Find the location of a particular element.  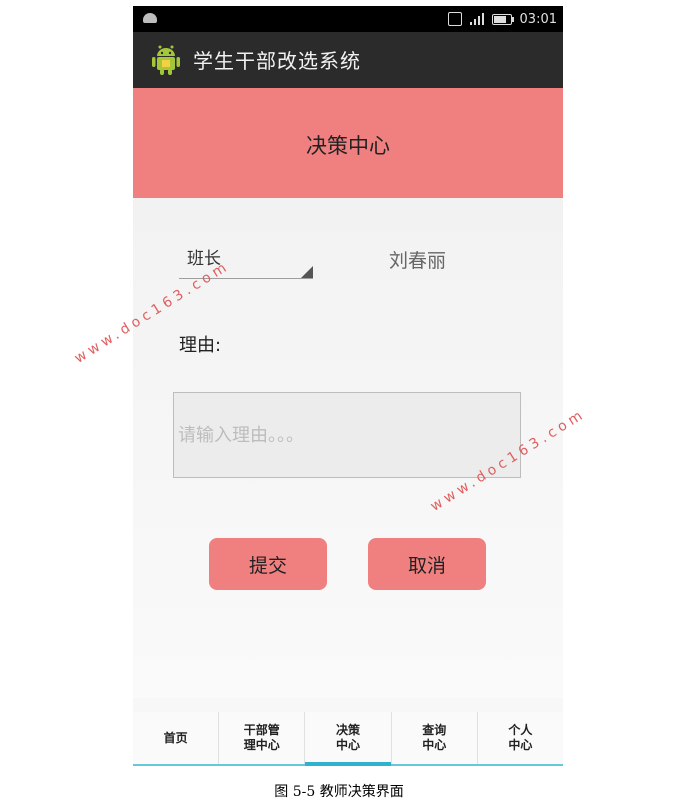

nav-item-label: 决策 中心 is located at coordinates (348, 737).